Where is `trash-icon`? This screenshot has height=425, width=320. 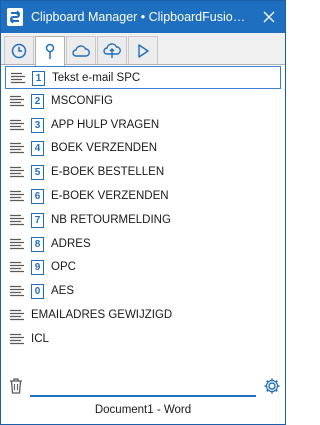
trash-icon is located at coordinates (16, 386).